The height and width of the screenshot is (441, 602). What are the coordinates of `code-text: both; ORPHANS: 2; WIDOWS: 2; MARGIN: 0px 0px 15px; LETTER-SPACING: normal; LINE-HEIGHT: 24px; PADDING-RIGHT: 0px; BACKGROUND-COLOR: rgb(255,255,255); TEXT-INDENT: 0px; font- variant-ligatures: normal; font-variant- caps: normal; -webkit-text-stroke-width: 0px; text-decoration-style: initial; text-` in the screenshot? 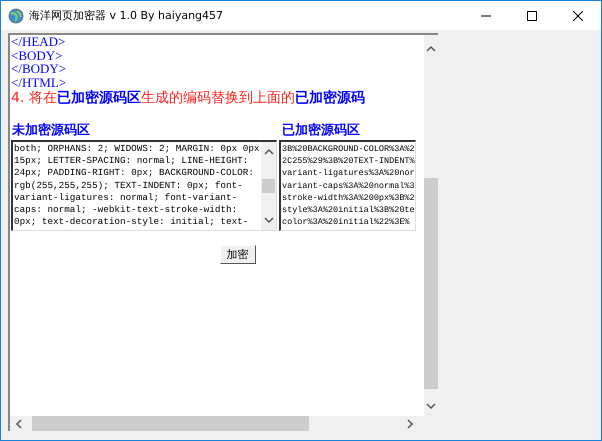 It's located at (136, 186).